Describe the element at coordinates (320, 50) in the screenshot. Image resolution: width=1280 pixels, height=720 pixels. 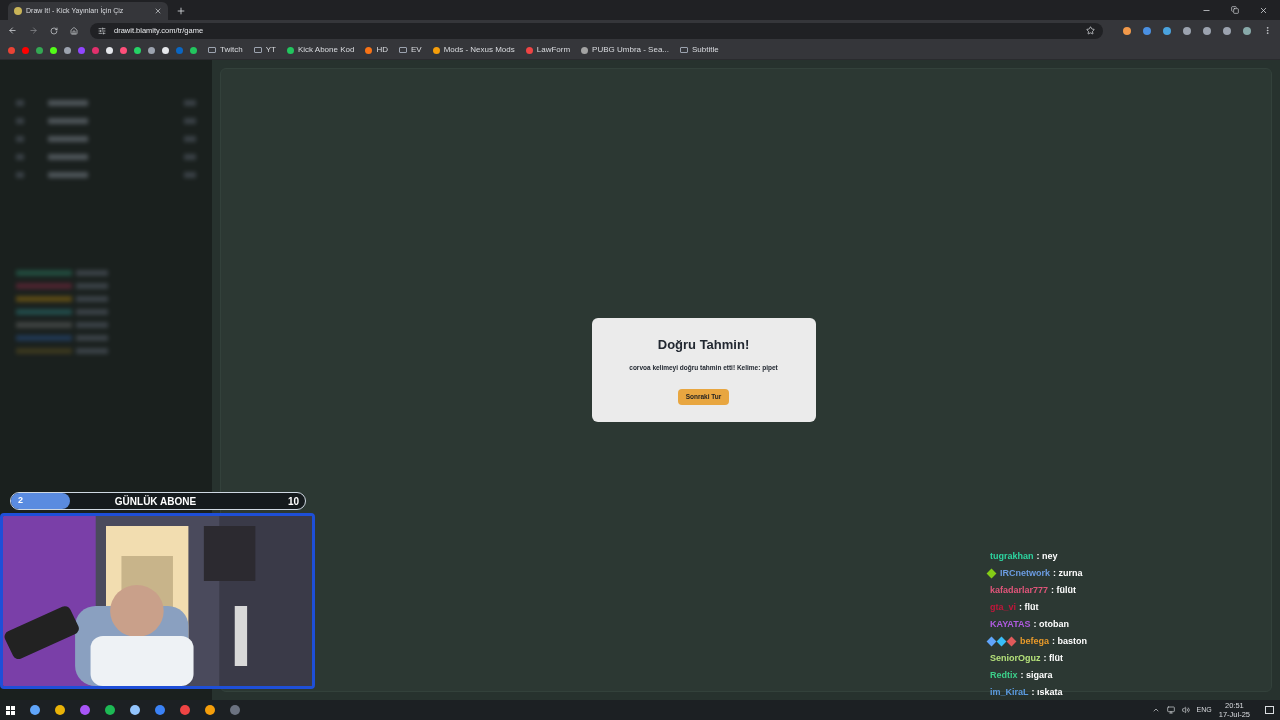
I see `bookmark: Kick Abone Kod` at that location.